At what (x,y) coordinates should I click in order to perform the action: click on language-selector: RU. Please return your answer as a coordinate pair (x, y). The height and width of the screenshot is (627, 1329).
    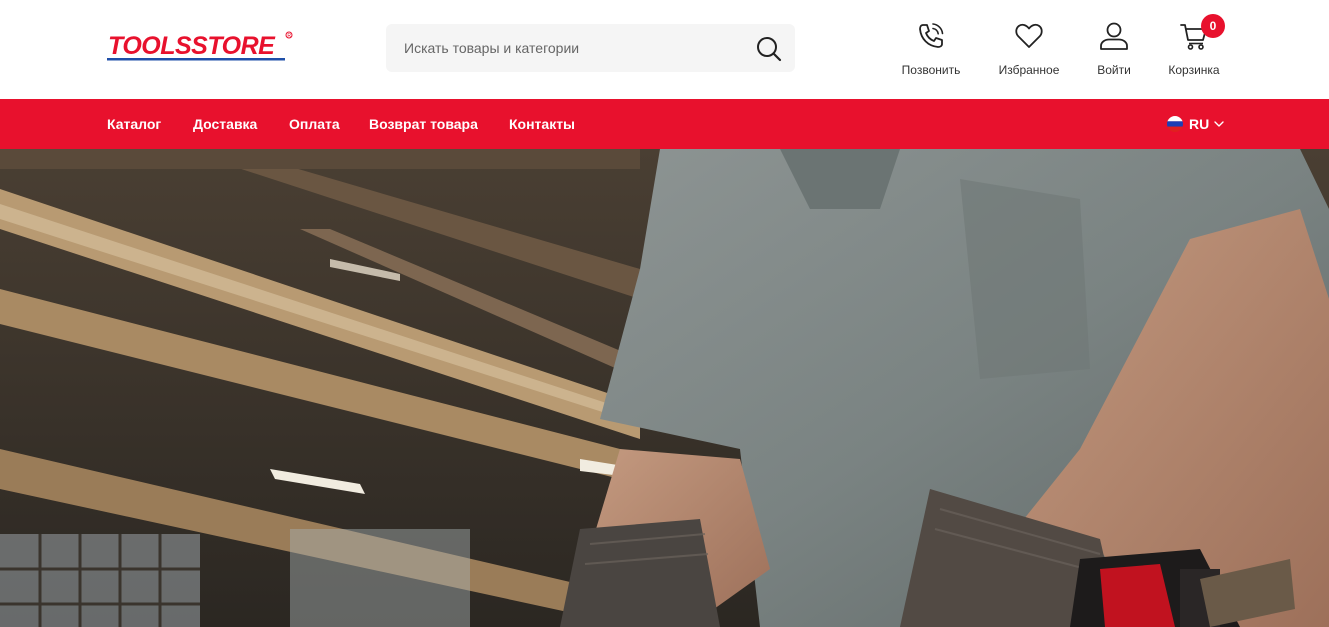
    Looking at the image, I should click on (1196, 124).